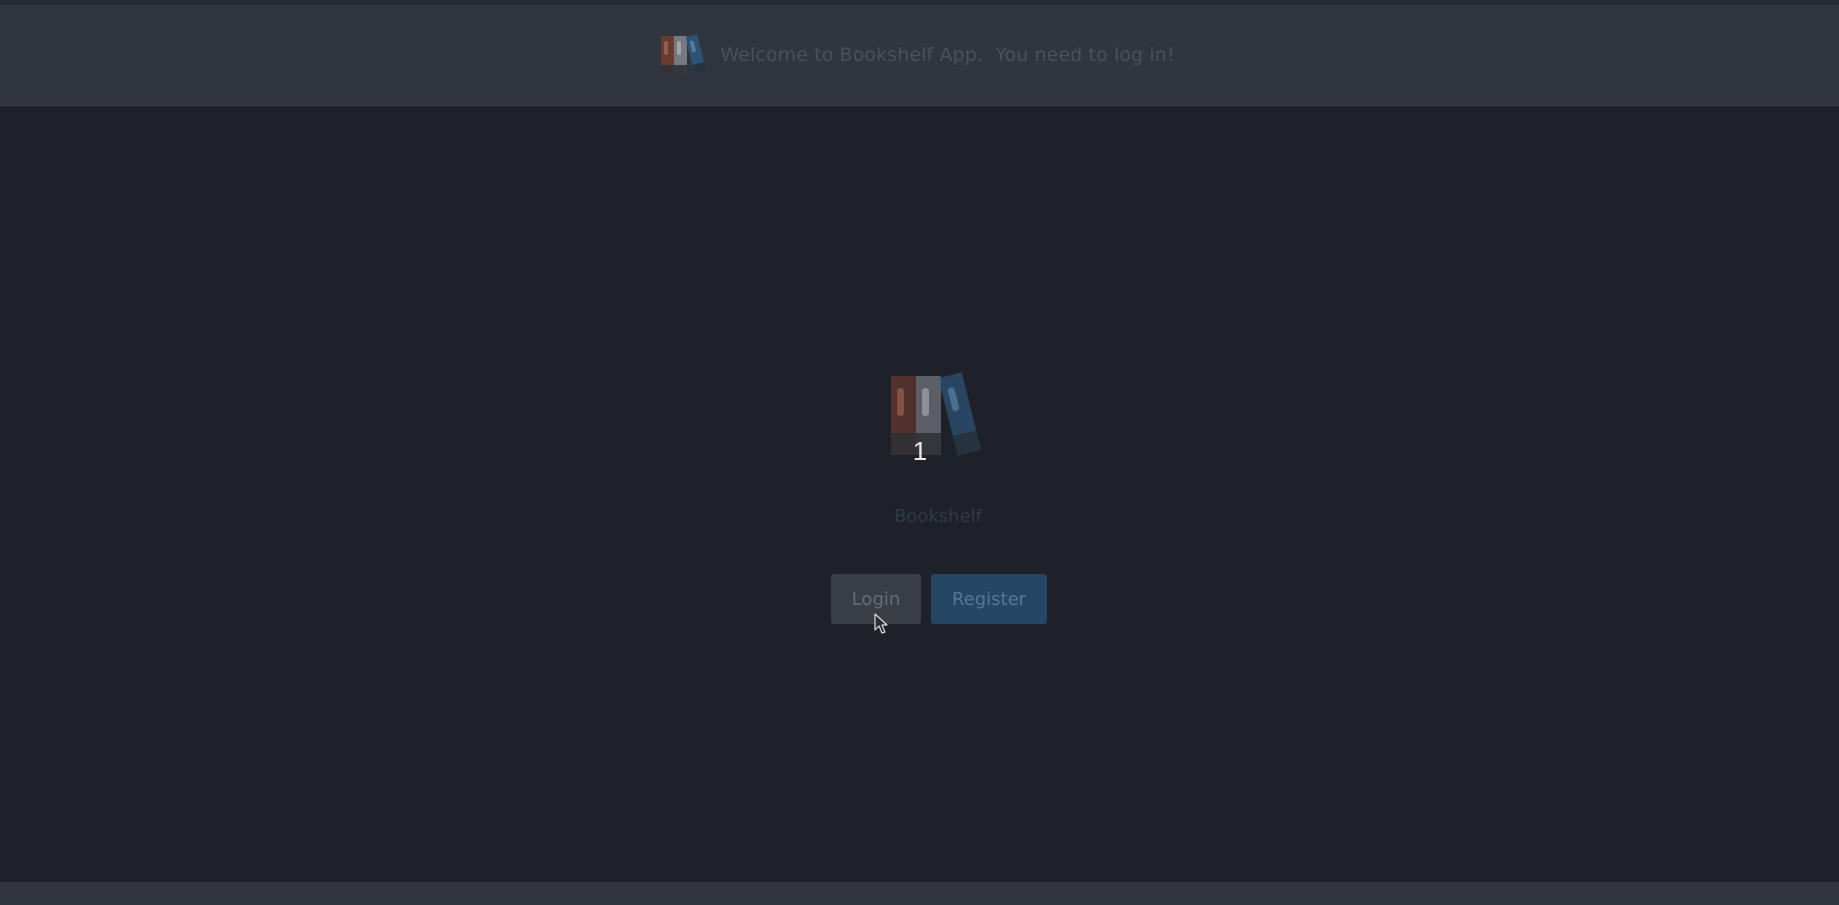  I want to click on step-number: 1, so click(920, 451).